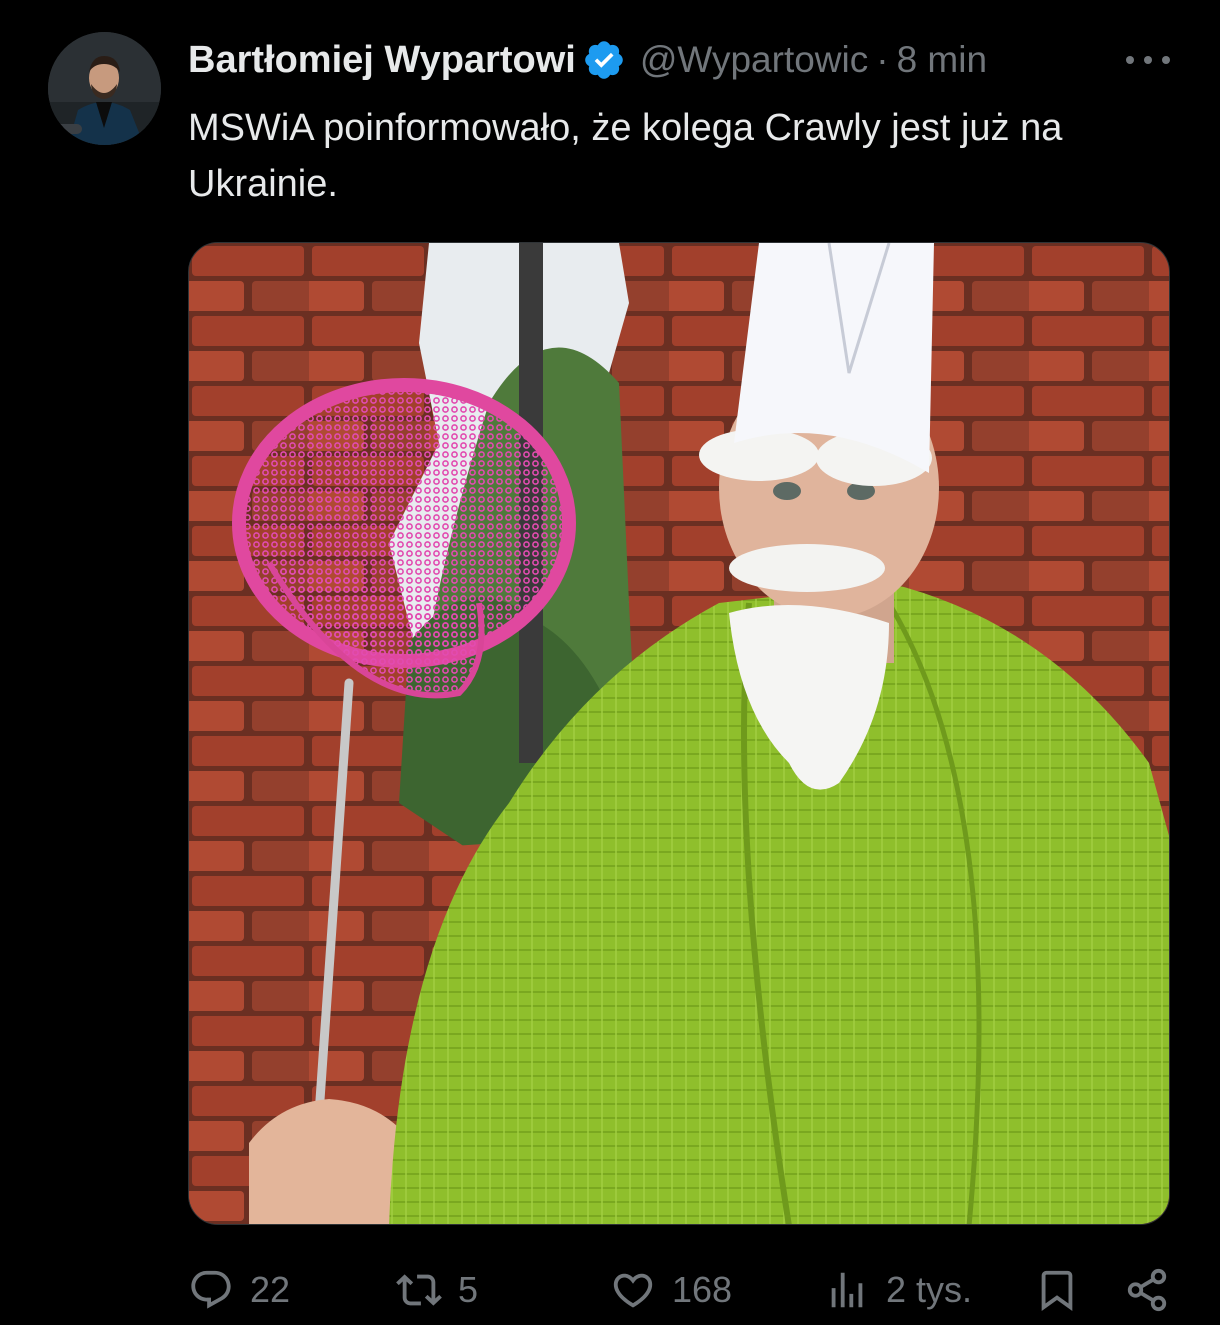  I want to click on reply-count: 22, so click(270, 1289).